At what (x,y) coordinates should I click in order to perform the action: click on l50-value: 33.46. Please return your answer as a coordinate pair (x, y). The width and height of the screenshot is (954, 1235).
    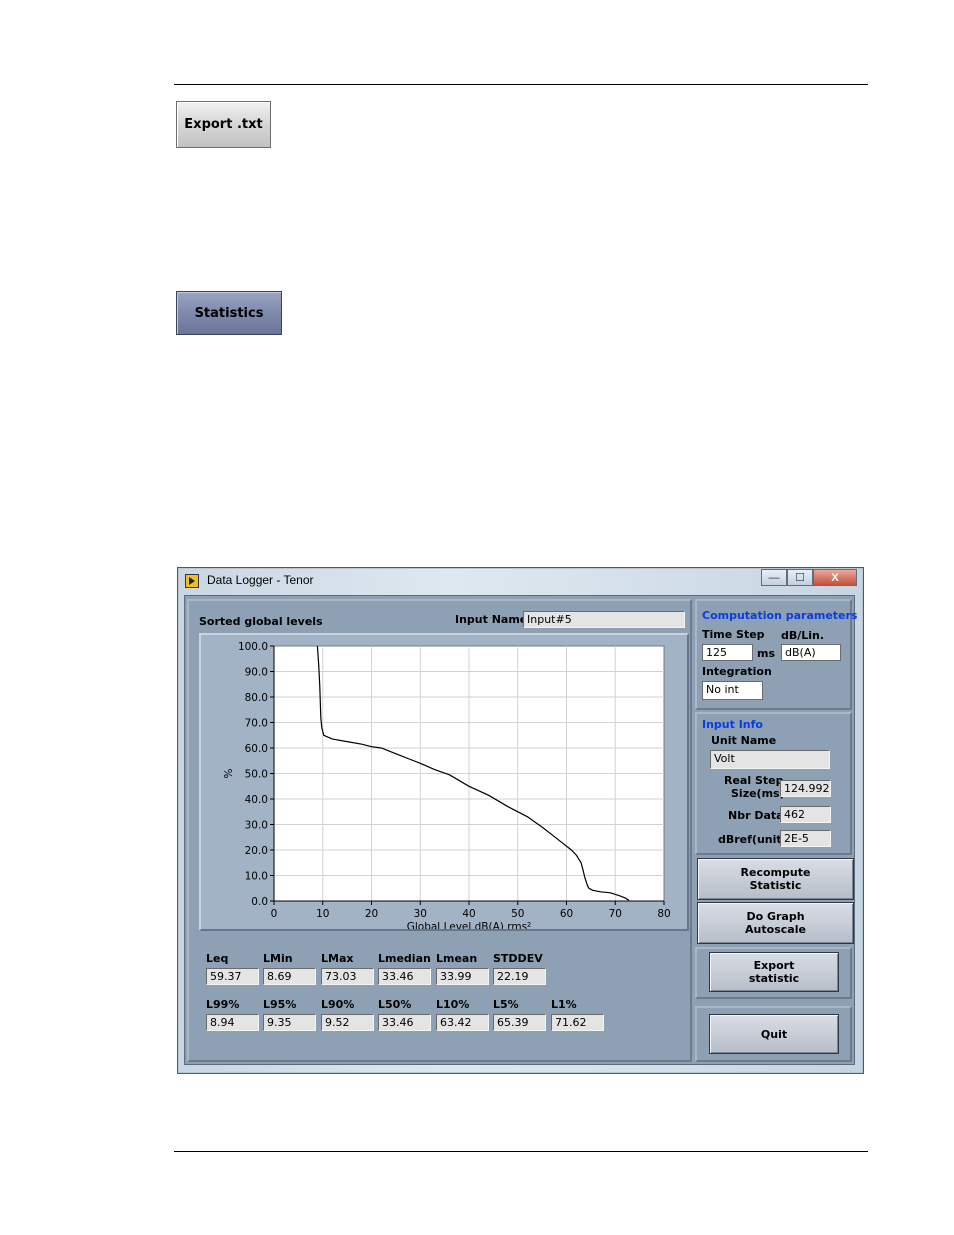
    Looking at the image, I should click on (404, 1022).